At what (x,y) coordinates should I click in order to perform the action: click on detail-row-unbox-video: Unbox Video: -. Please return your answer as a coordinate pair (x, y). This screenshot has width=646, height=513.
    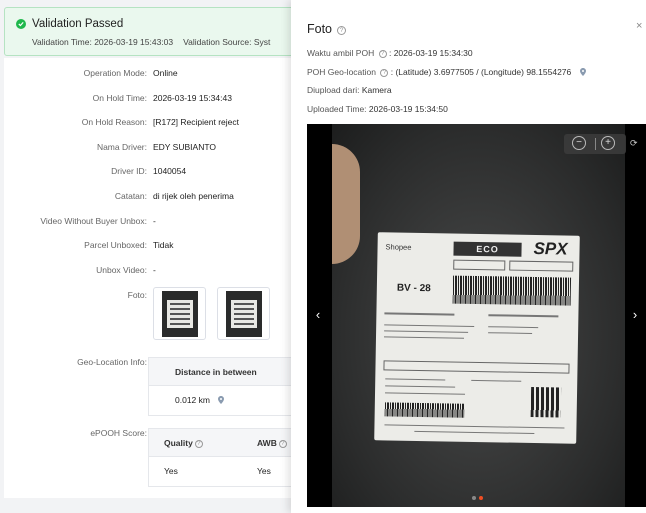
    Looking at the image, I should click on (154, 273).